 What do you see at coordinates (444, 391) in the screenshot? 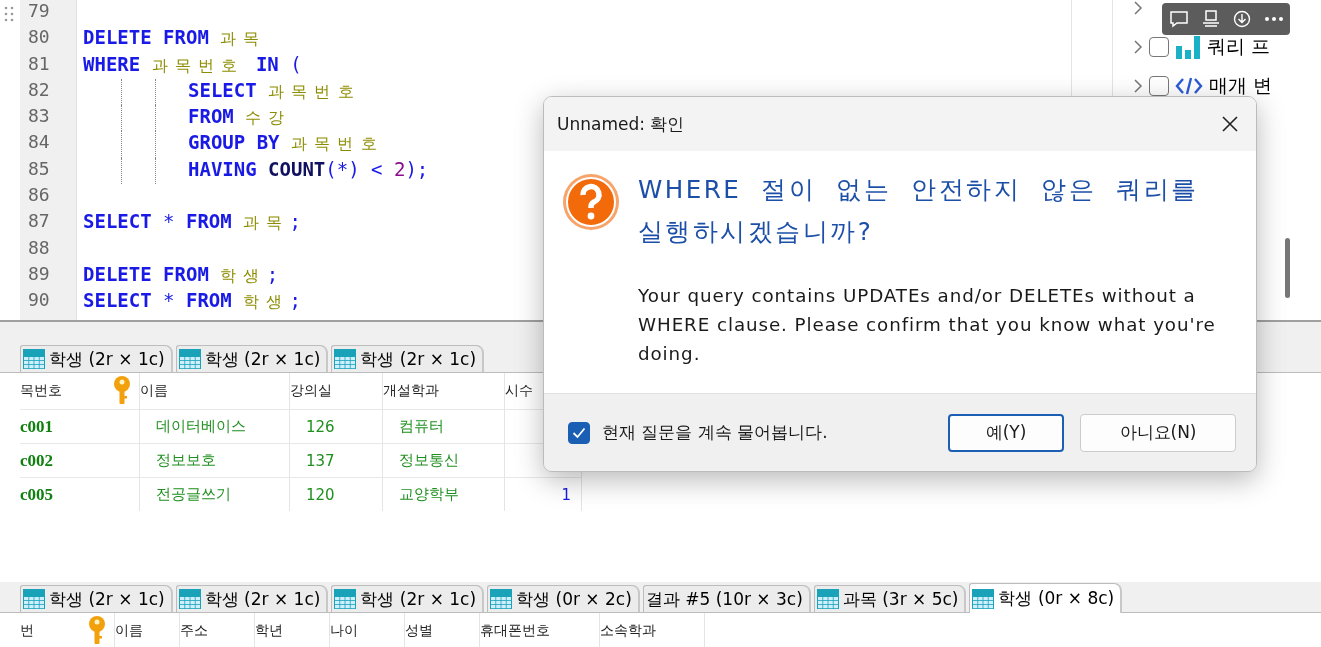
I see `column-header: 개설학과` at bounding box center [444, 391].